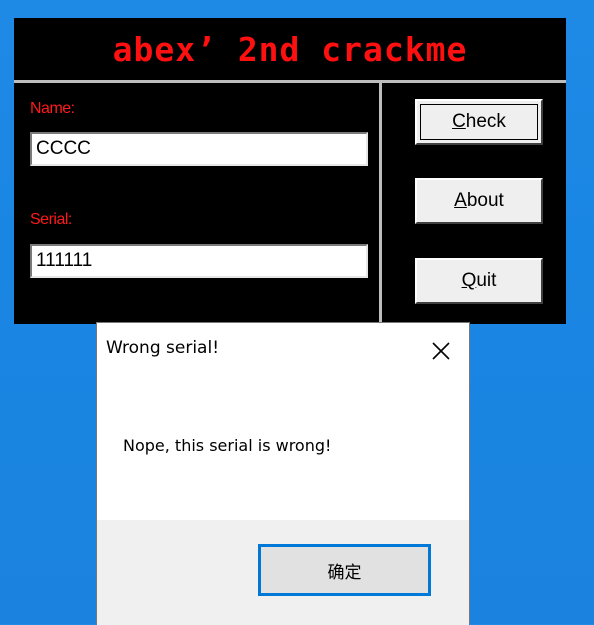  I want to click on dialog-message: Nope, this serial is wrong!, so click(227, 445).